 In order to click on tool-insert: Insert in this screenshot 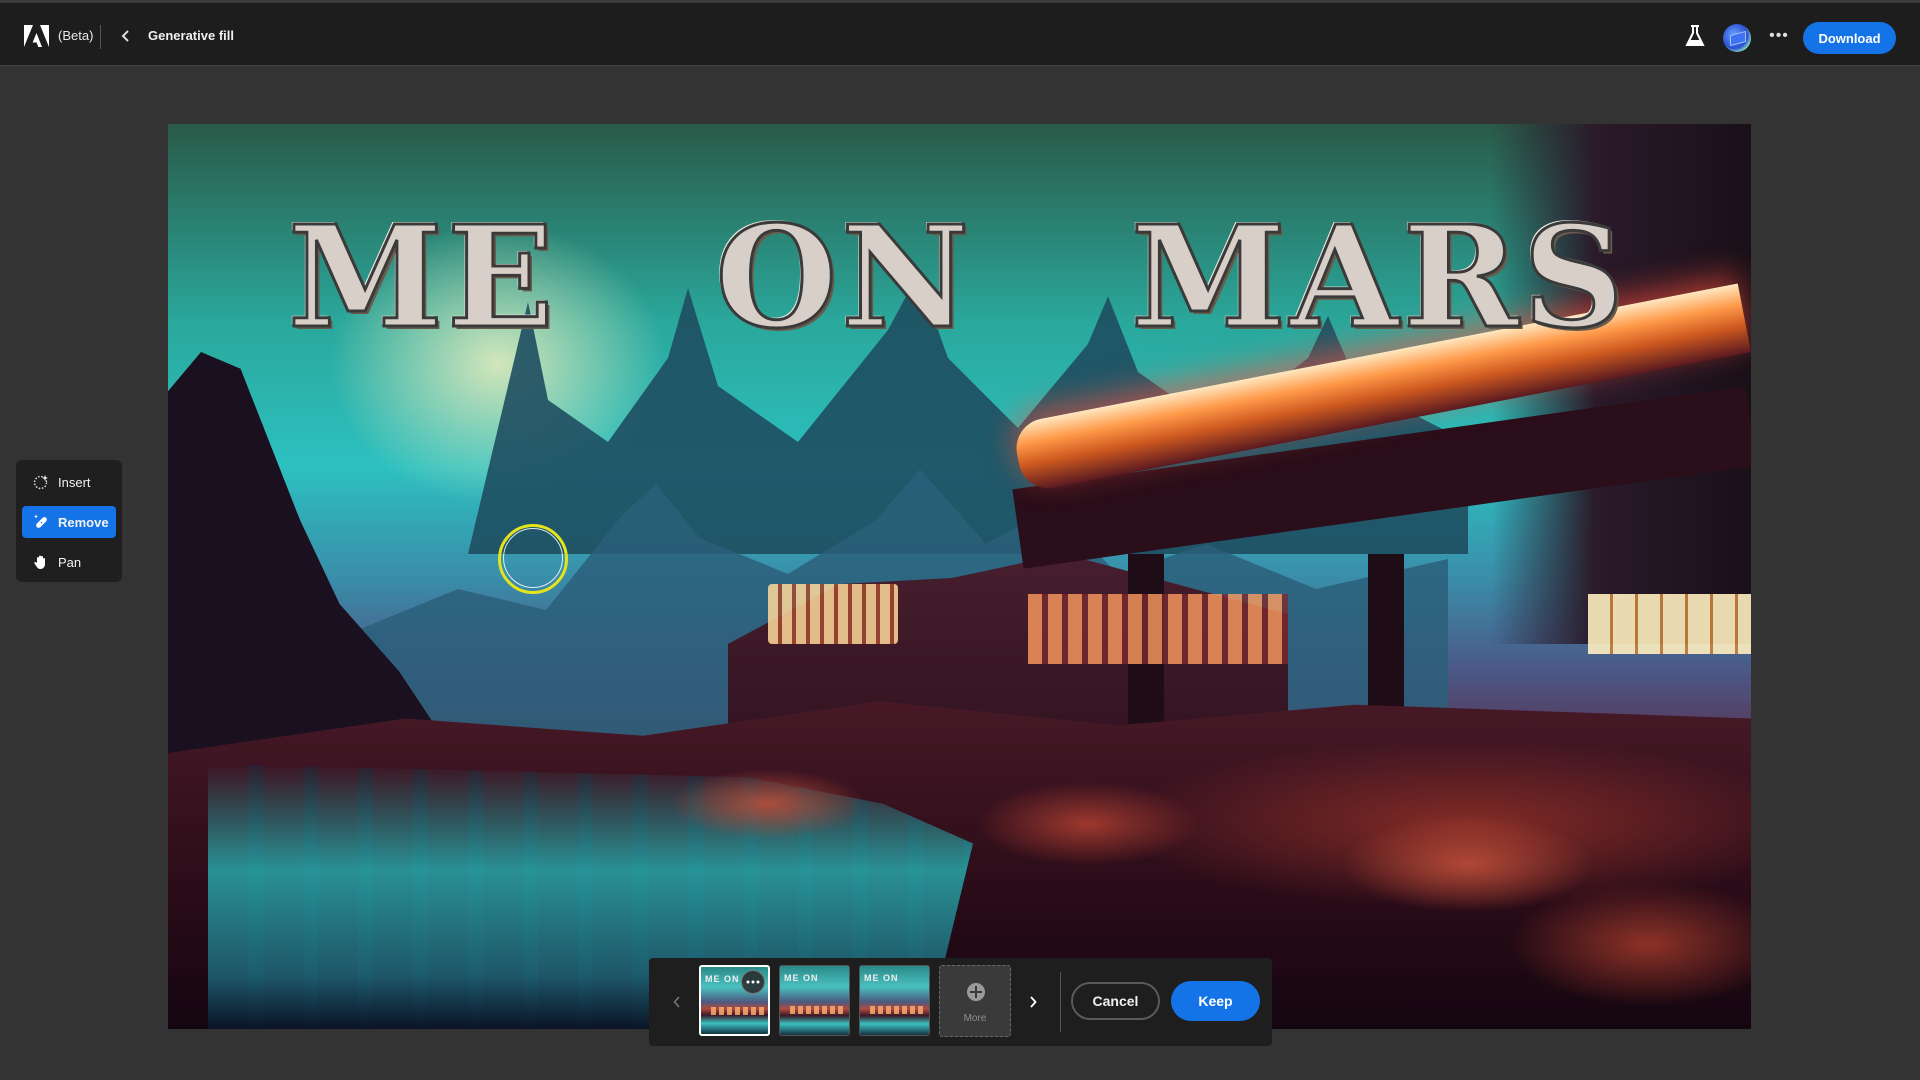, I will do `click(69, 482)`.